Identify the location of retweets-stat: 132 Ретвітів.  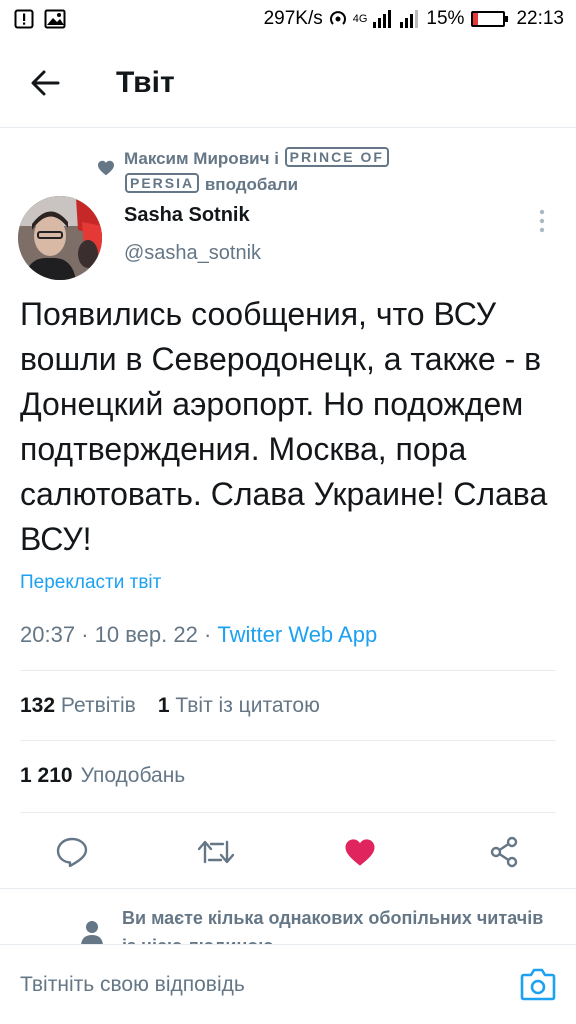
(78, 706).